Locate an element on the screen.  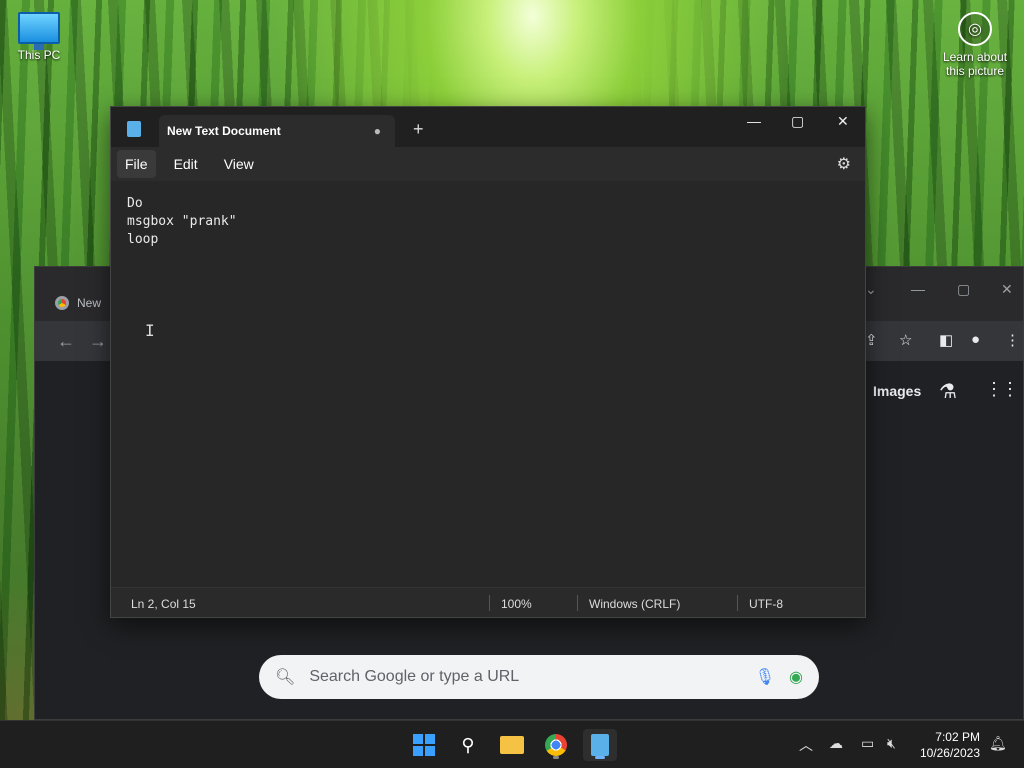
menu-file: File is located at coordinates (136, 164).